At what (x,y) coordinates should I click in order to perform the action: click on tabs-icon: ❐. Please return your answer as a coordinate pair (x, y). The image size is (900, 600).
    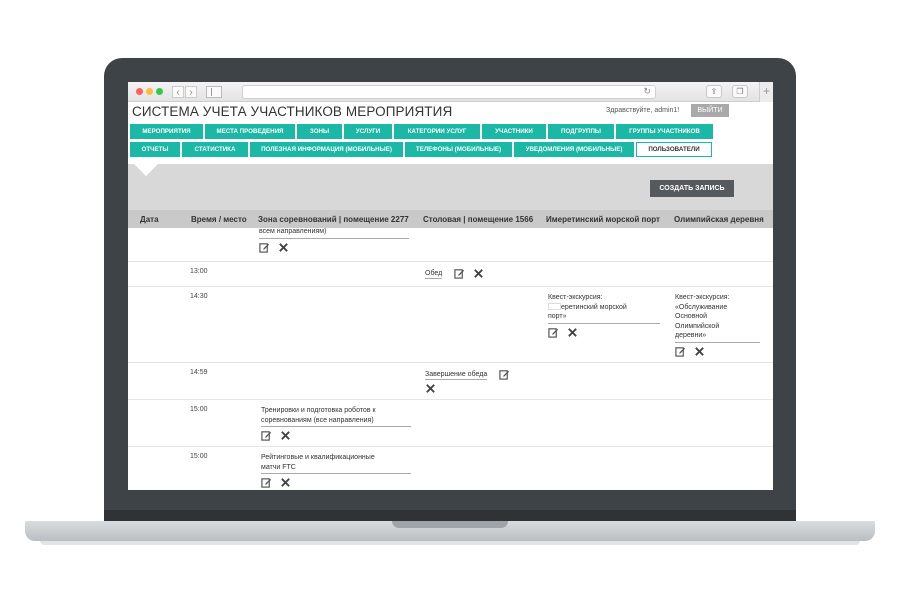
    Looking at the image, I should click on (740, 91).